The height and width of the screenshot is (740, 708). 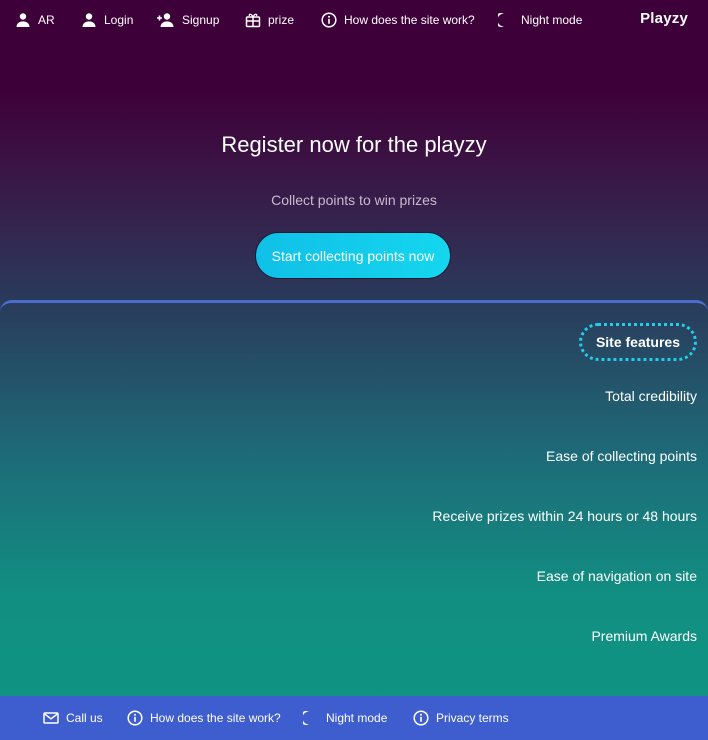 I want to click on login-link: Login, so click(x=107, y=20).